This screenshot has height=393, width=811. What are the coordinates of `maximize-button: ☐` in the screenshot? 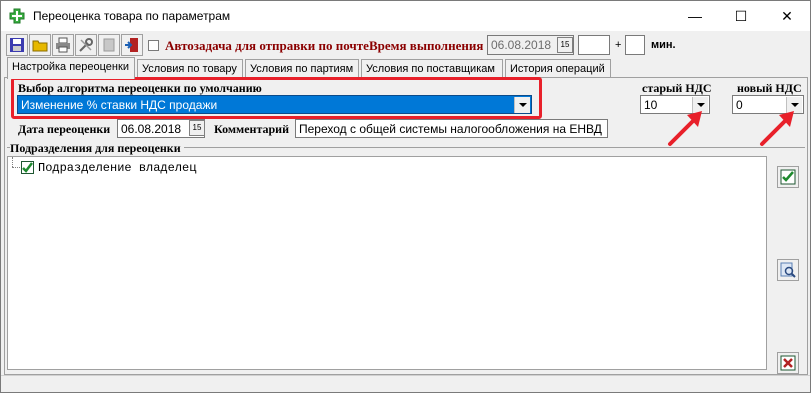 It's located at (741, 16).